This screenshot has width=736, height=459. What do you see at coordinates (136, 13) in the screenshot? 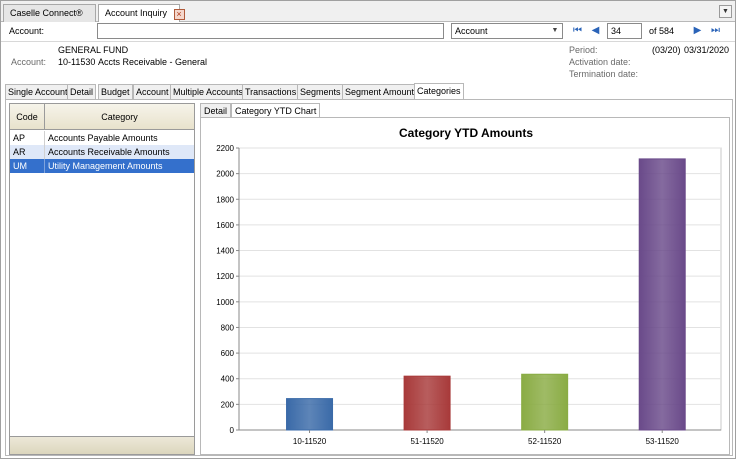
I see `tab-label: Account Inquiry` at bounding box center [136, 13].